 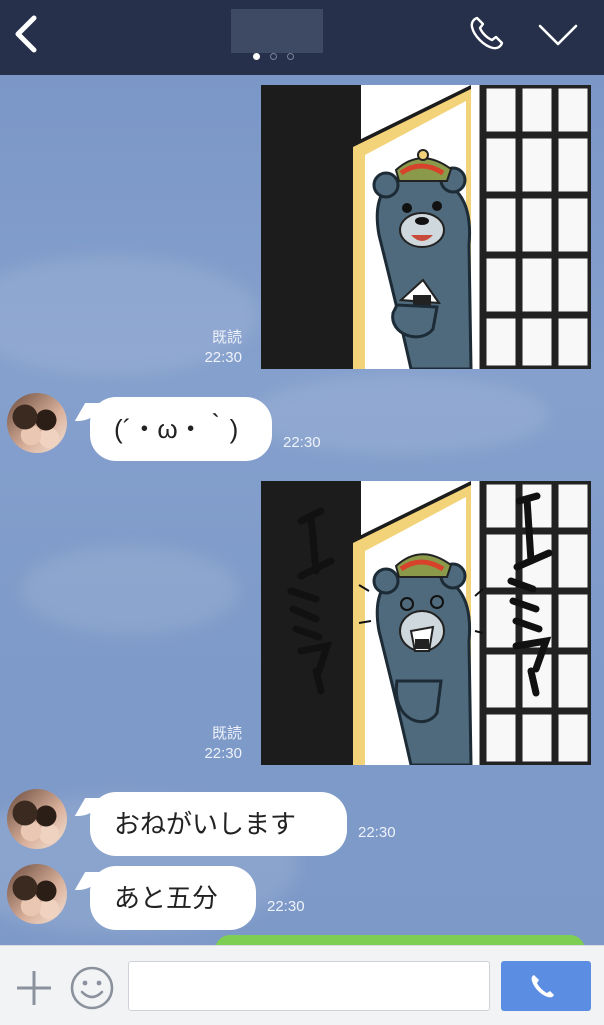 I want to click on message-text: おねがいします, so click(x=205, y=824).